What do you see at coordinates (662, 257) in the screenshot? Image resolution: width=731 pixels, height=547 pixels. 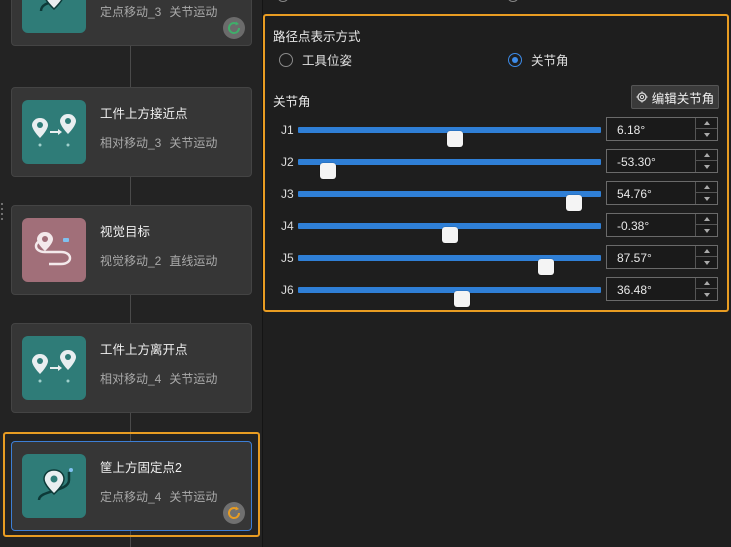 I see `joint-value-spinbox: 87.57°` at bounding box center [662, 257].